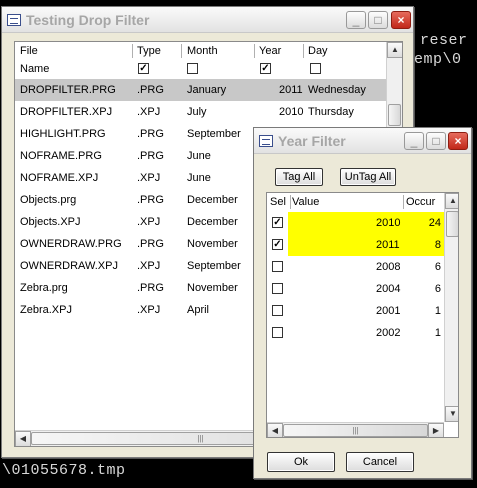  What do you see at coordinates (198, 310) in the screenshot?
I see `month-cell: April` at bounding box center [198, 310].